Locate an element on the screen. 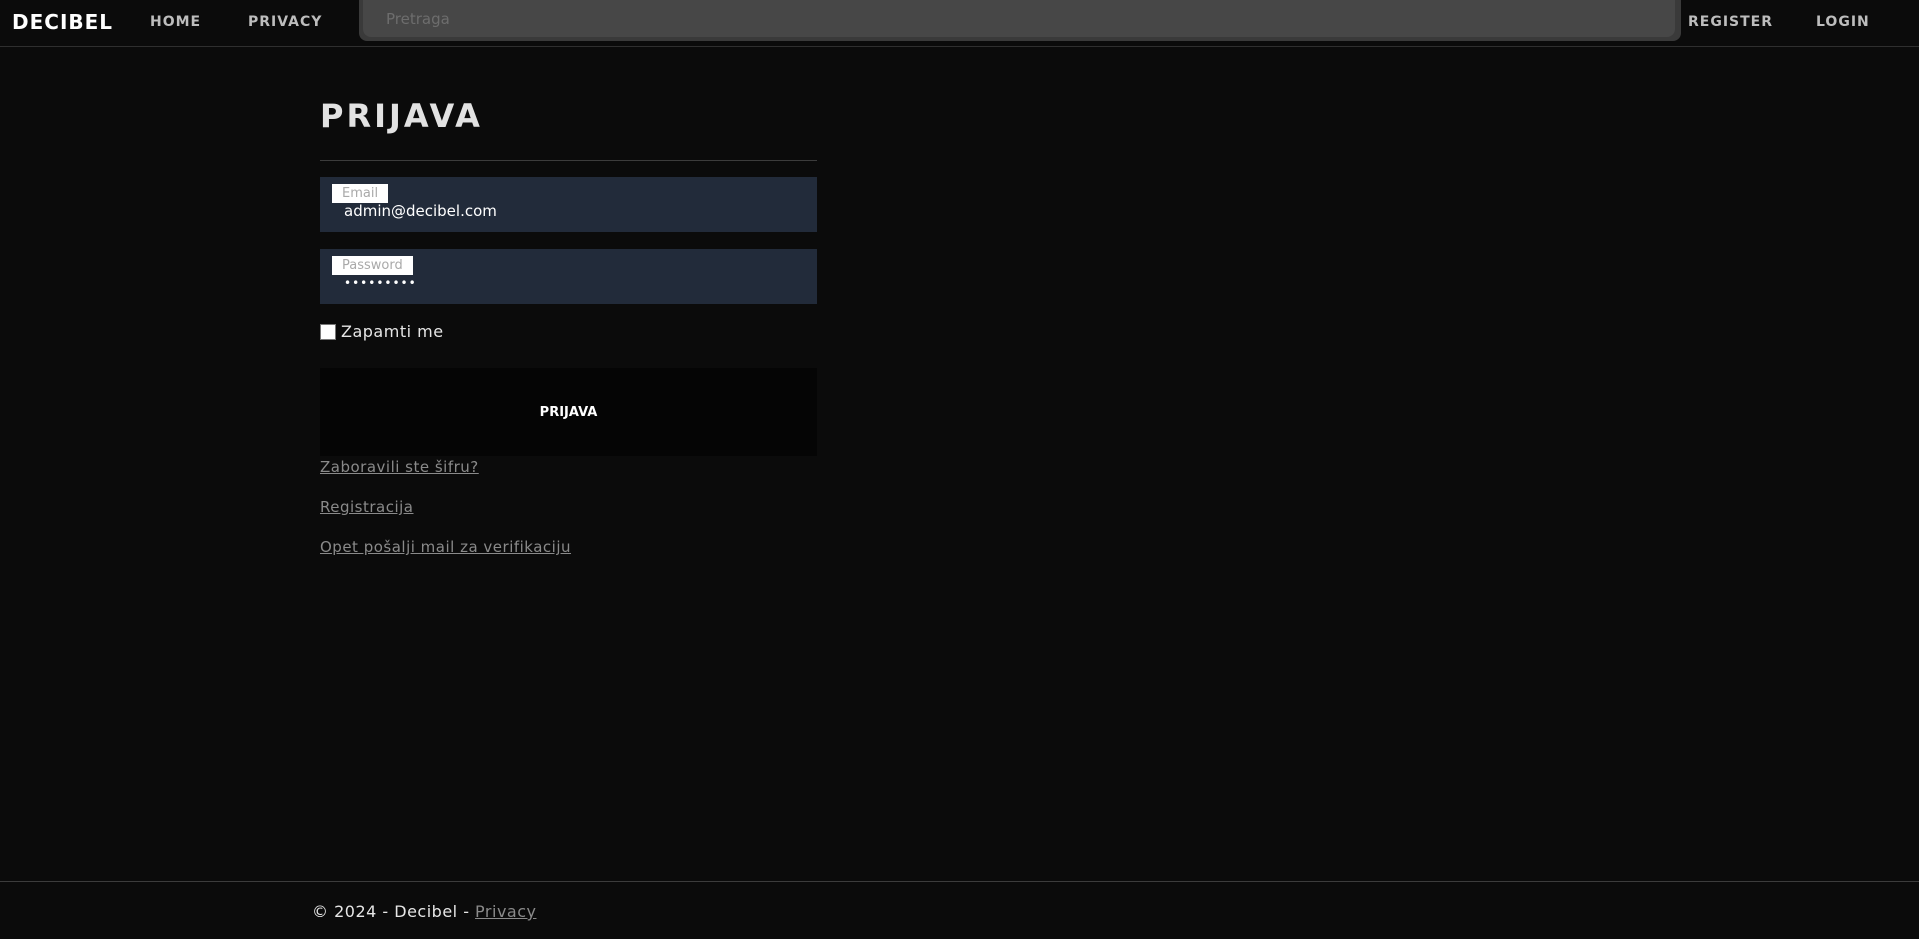 The width and height of the screenshot is (1919, 939). footer-copyright: © 2024 - Decibel - is located at coordinates (394, 911).